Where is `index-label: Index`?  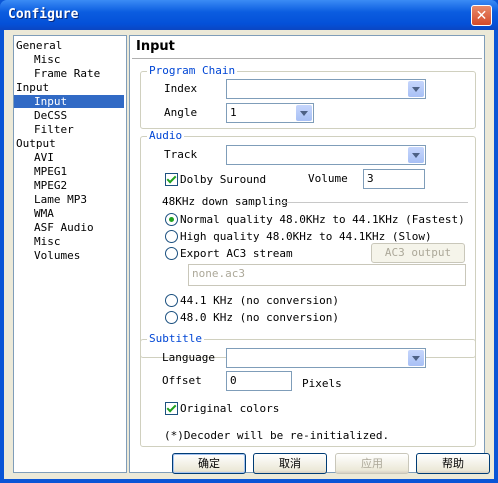 index-label: Index is located at coordinates (181, 88).